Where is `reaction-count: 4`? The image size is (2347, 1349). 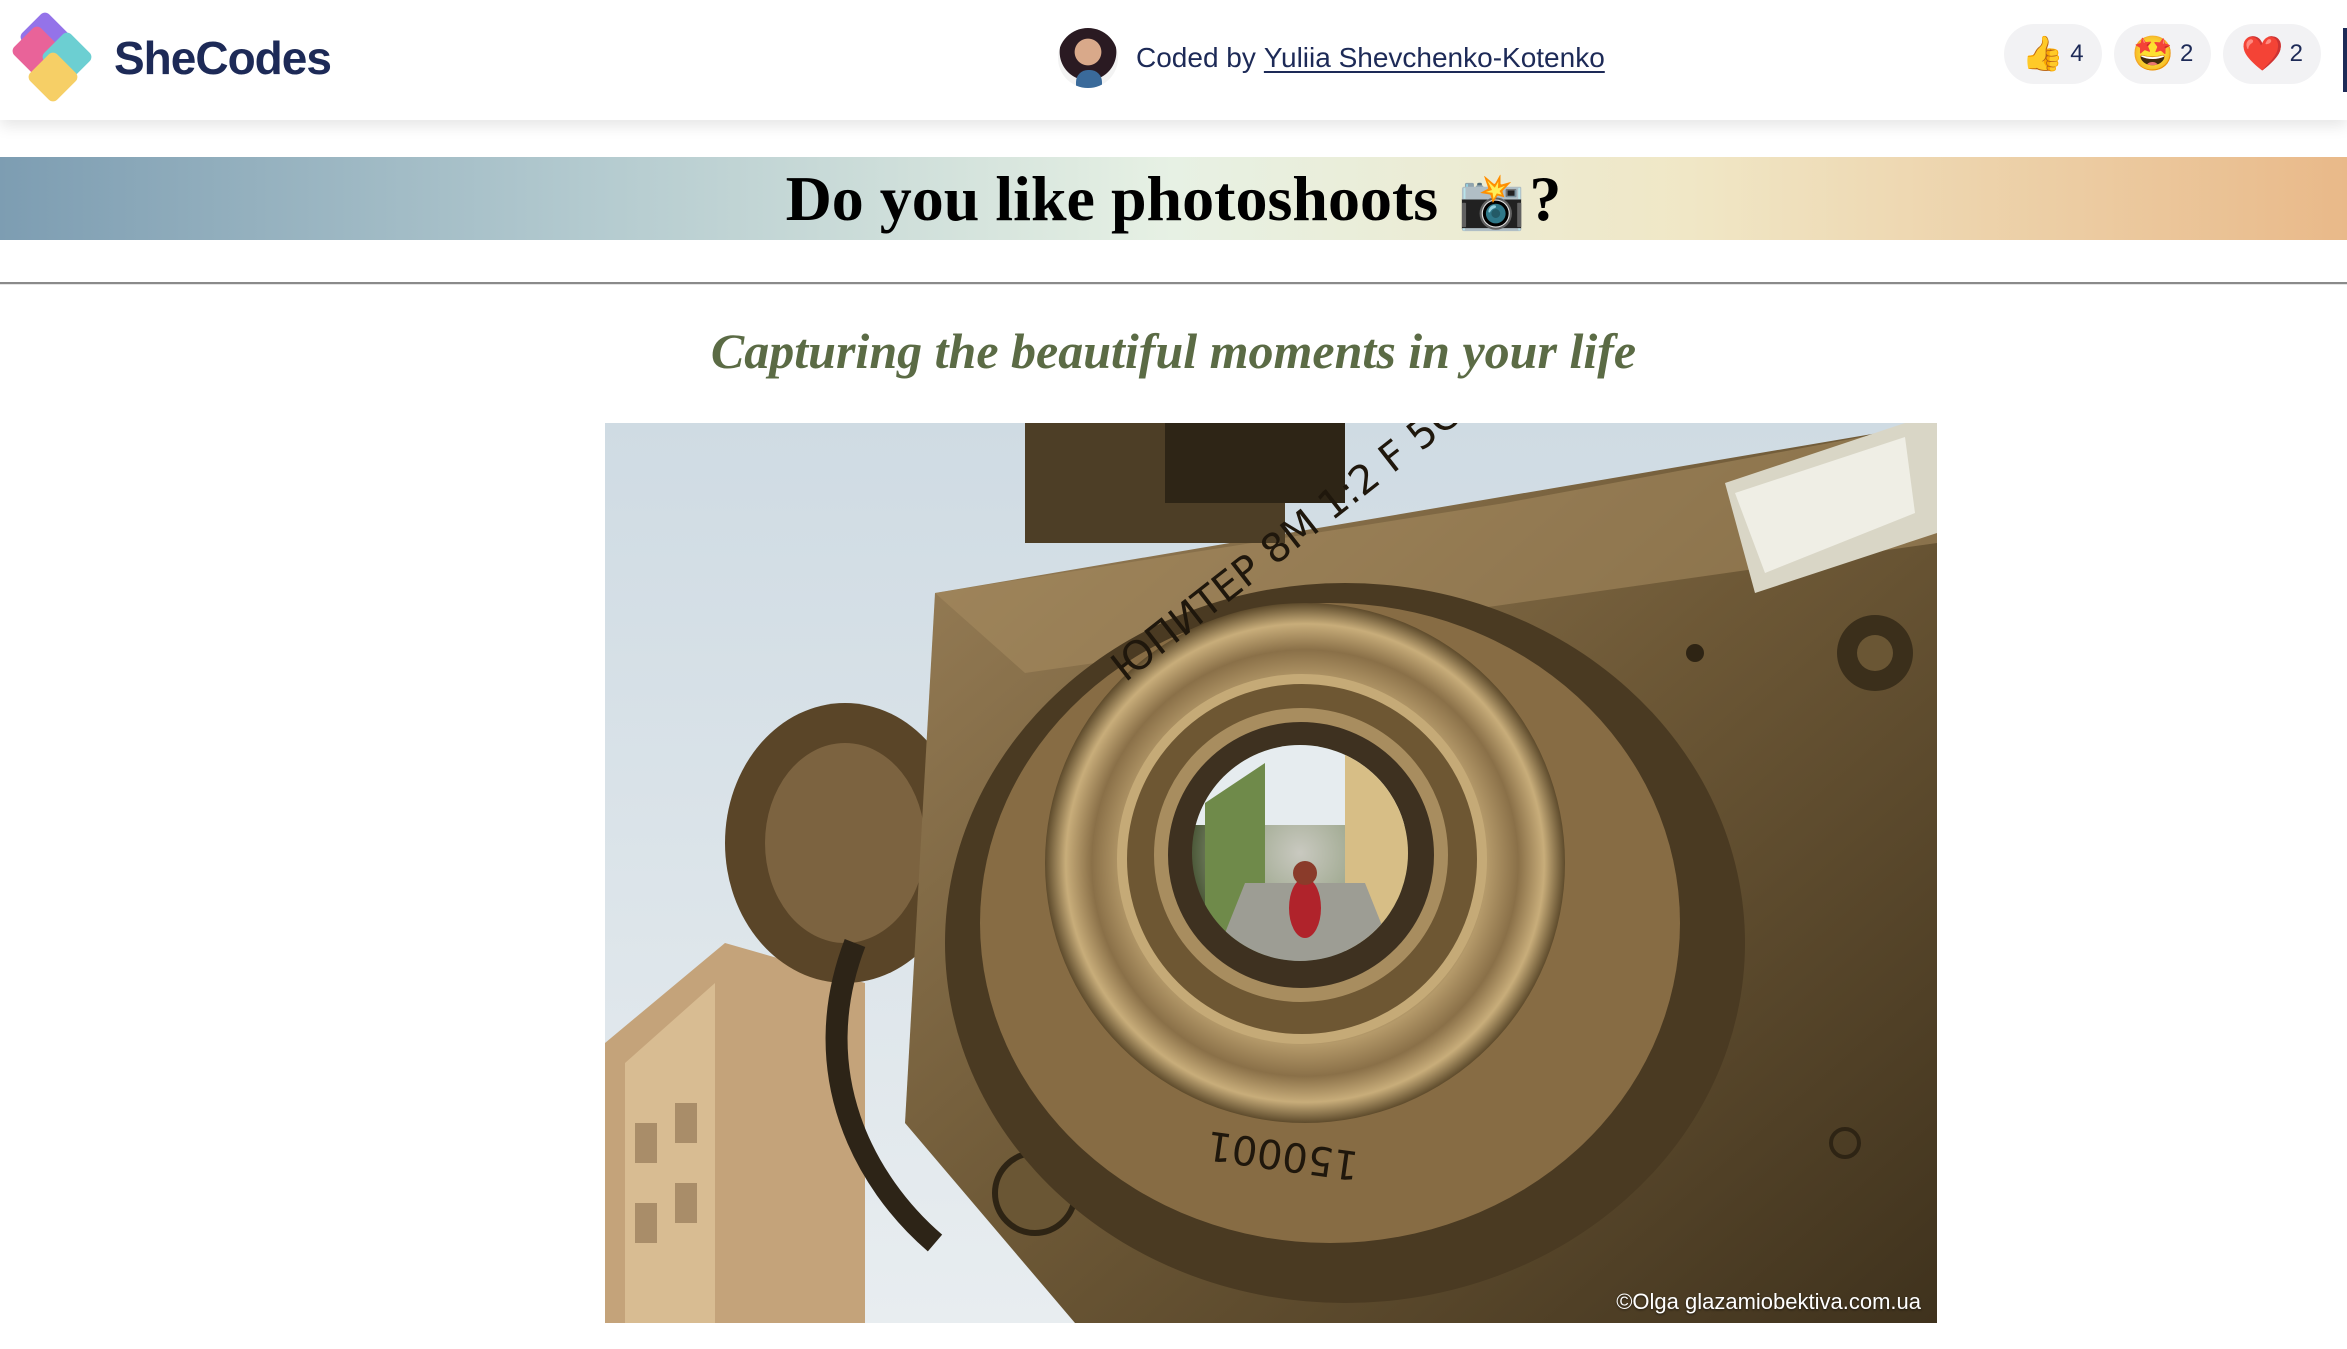
reaction-count: 4 is located at coordinates (2077, 53).